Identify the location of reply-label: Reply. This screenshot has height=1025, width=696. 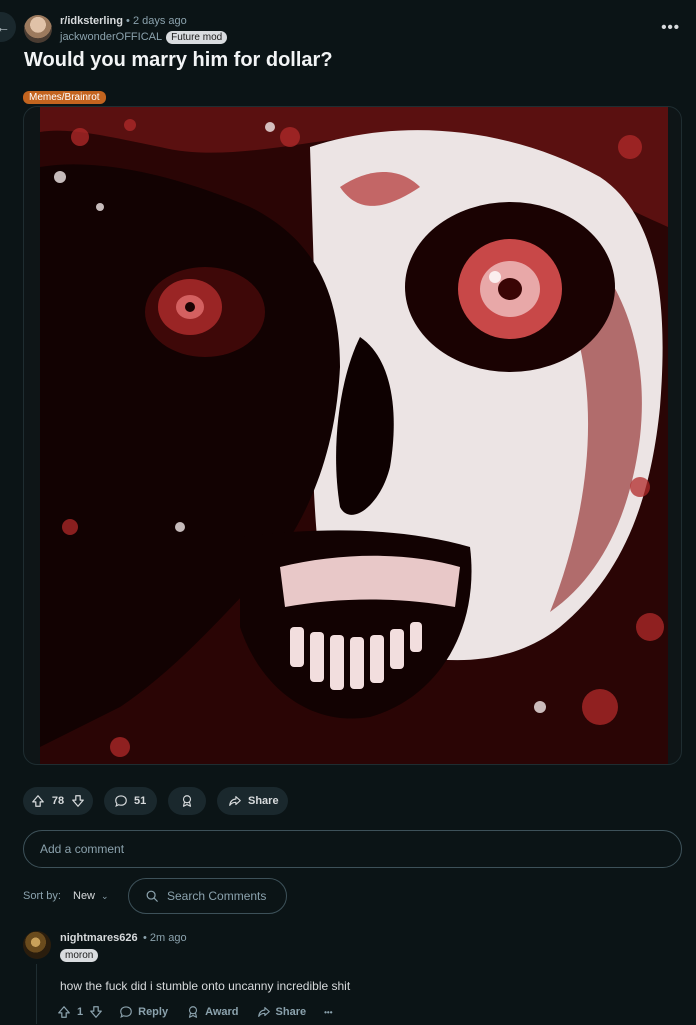
(153, 1012).